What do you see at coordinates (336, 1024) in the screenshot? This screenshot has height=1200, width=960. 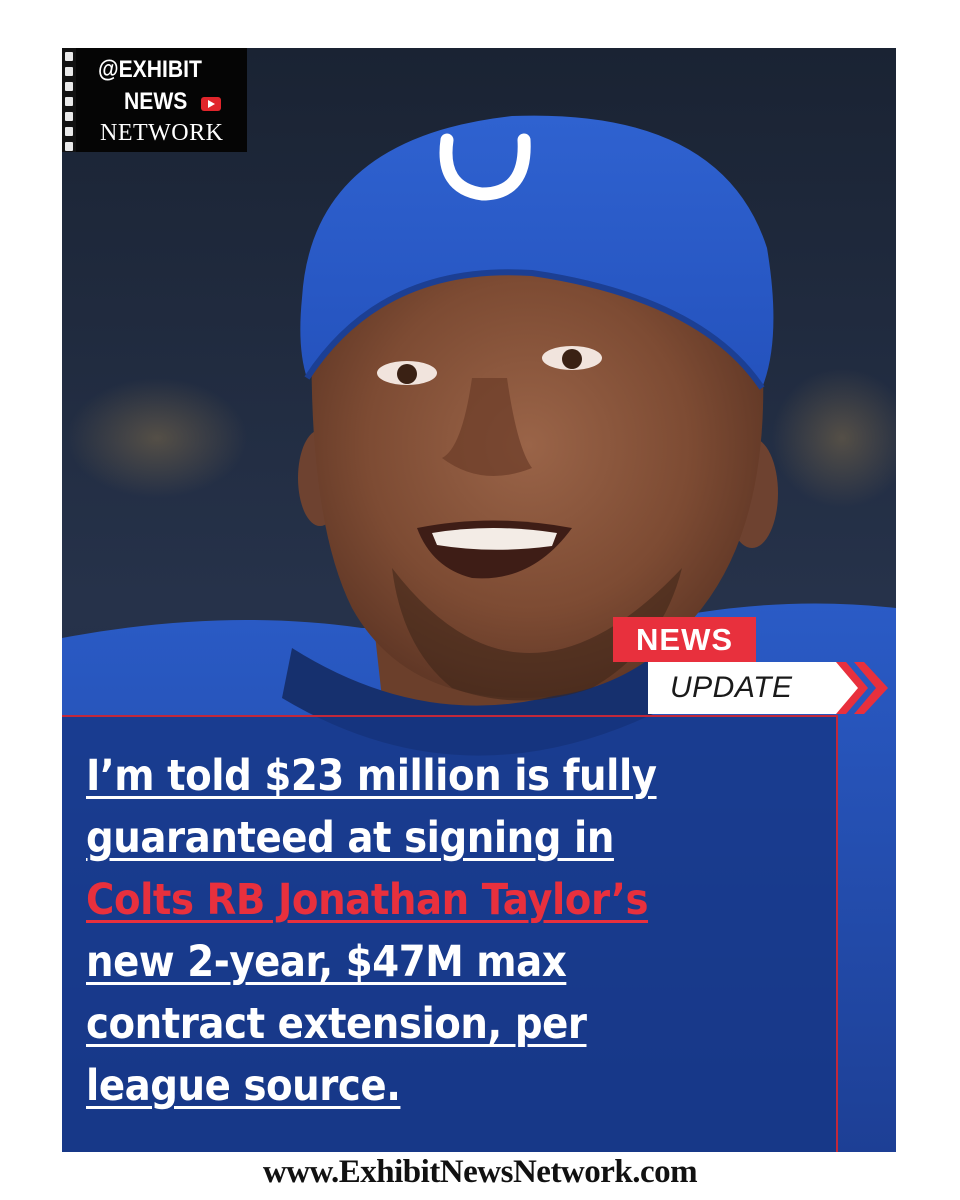 I see `headline-line: contract extension, per` at bounding box center [336, 1024].